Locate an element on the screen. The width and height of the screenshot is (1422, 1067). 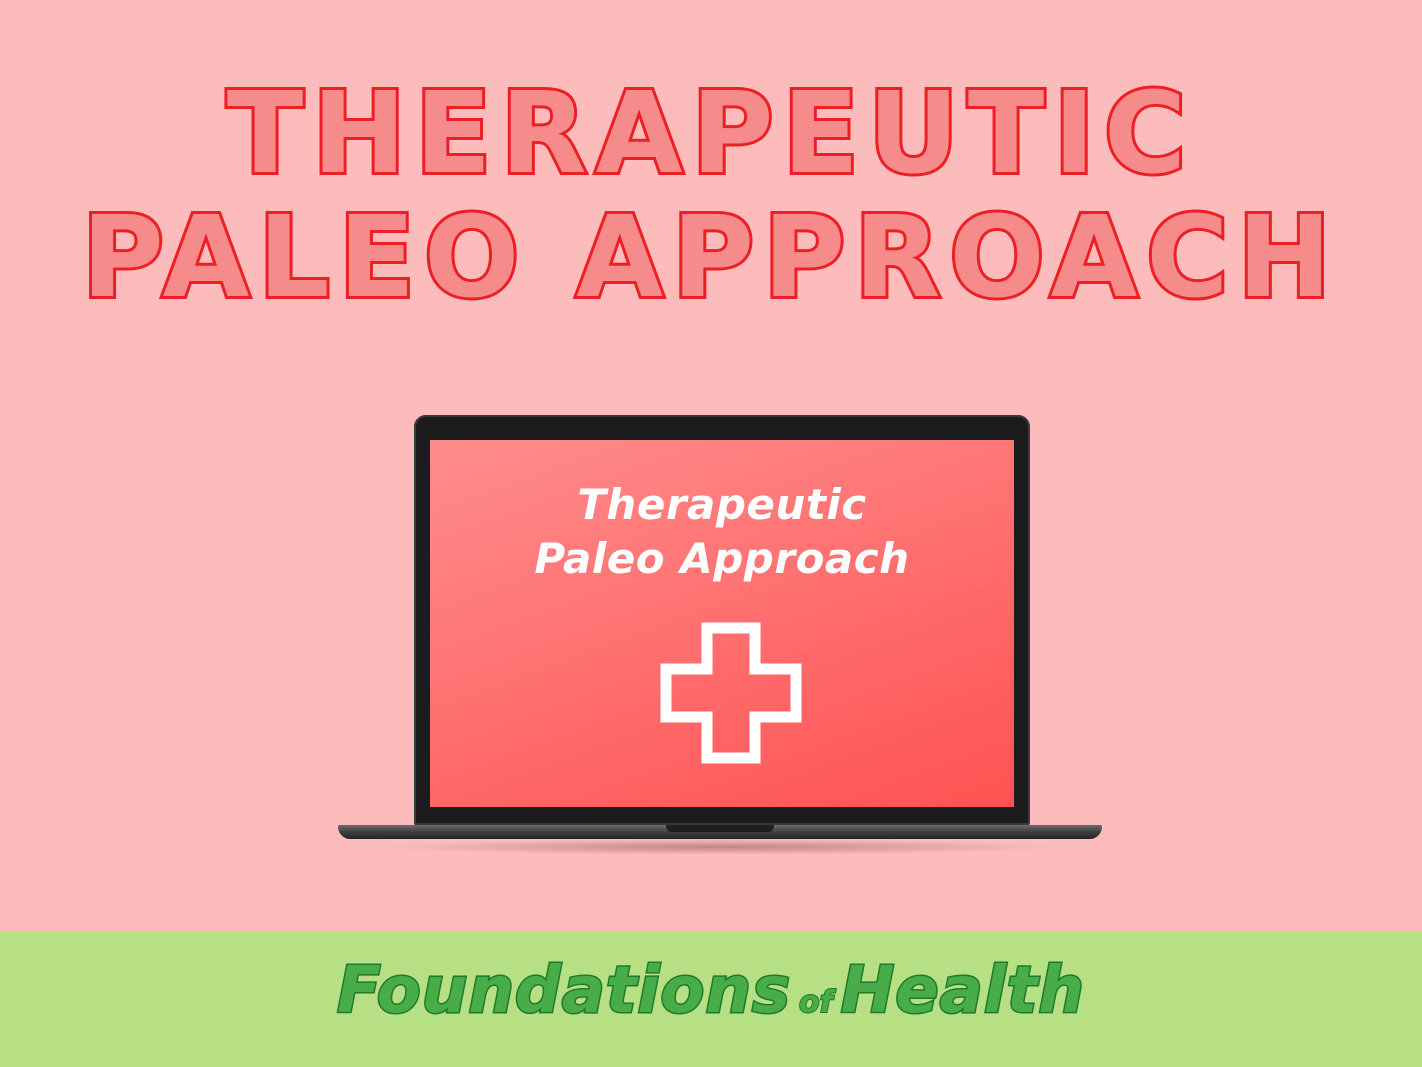
logo-word-foundations: Foundations is located at coordinates (564, 991).